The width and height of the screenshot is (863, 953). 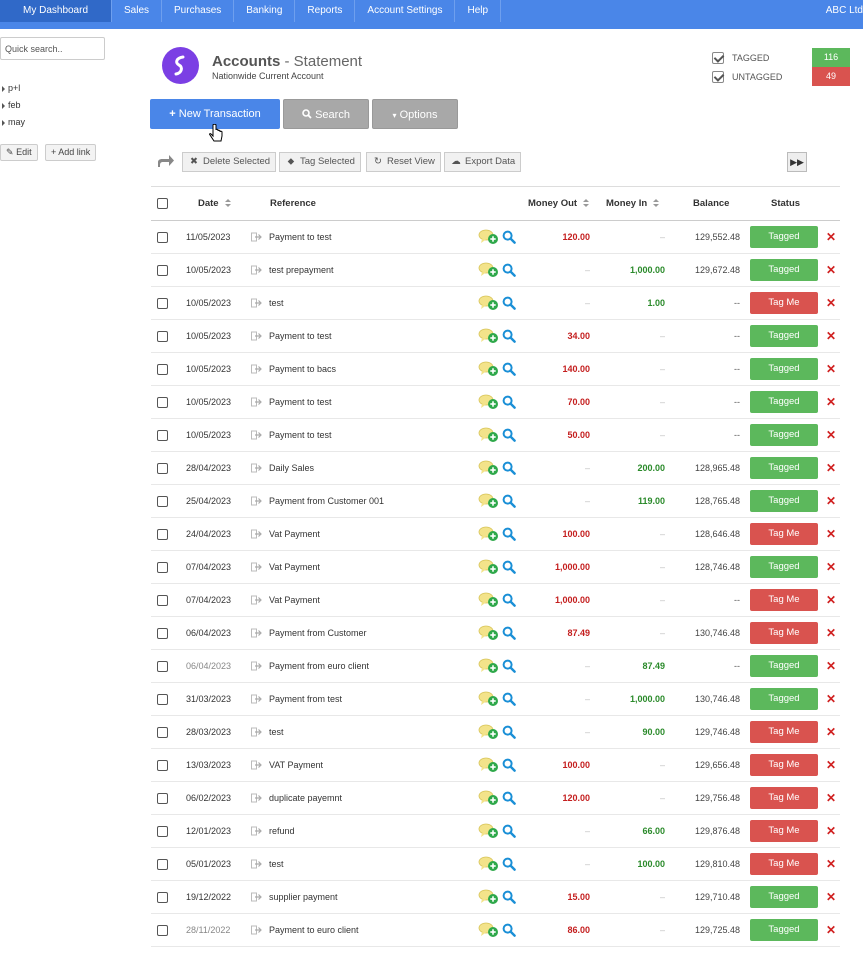 I want to click on fast-forward-button: ▶▶, so click(x=797, y=162).